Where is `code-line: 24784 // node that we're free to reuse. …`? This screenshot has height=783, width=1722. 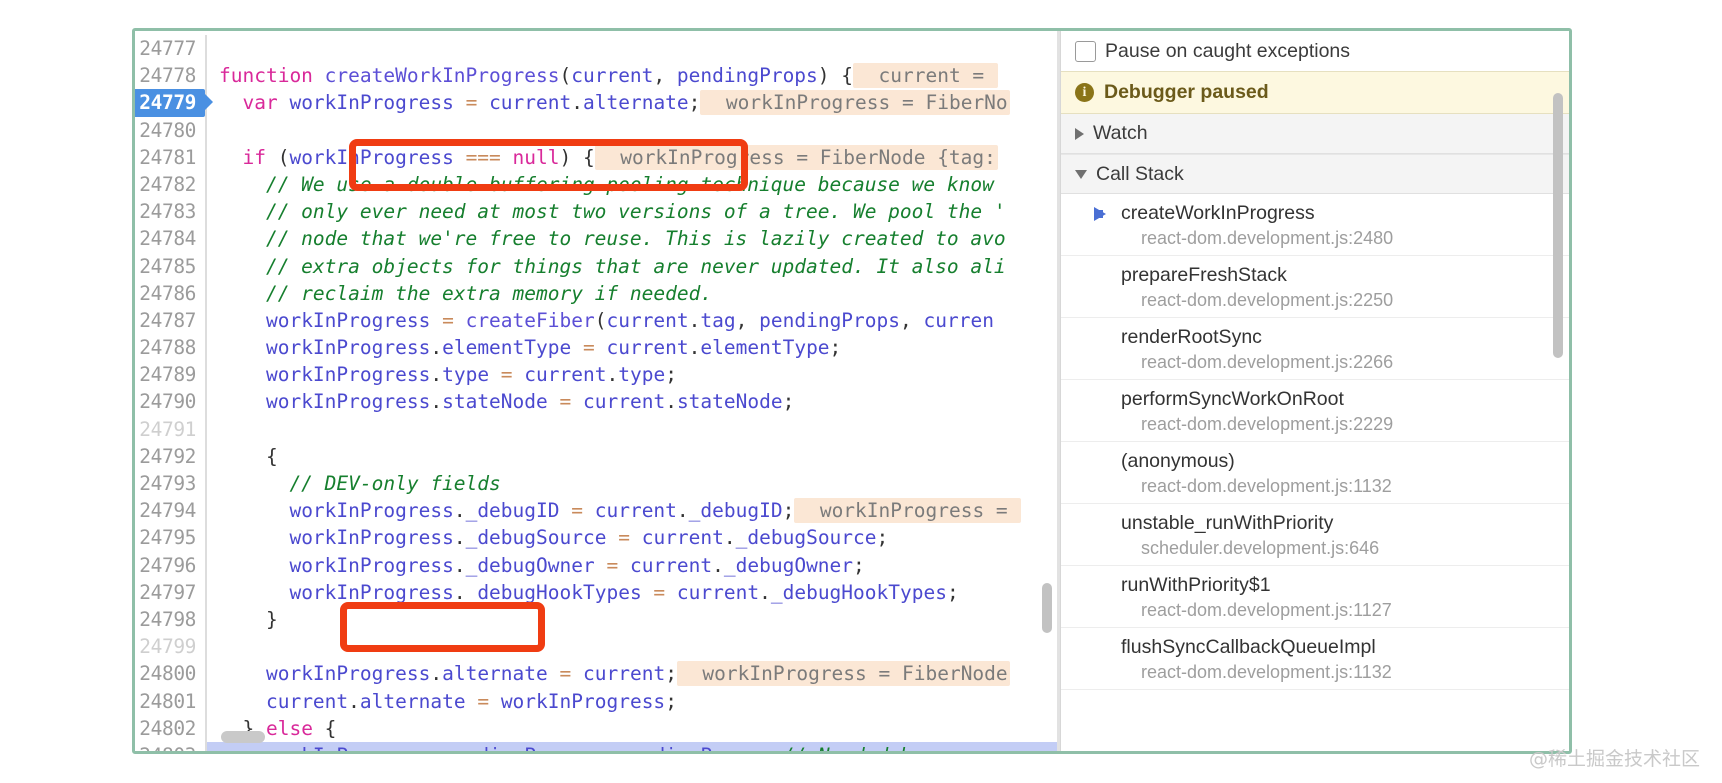 code-line: 24784 // node that we're free to reuse. … is located at coordinates (596, 239).